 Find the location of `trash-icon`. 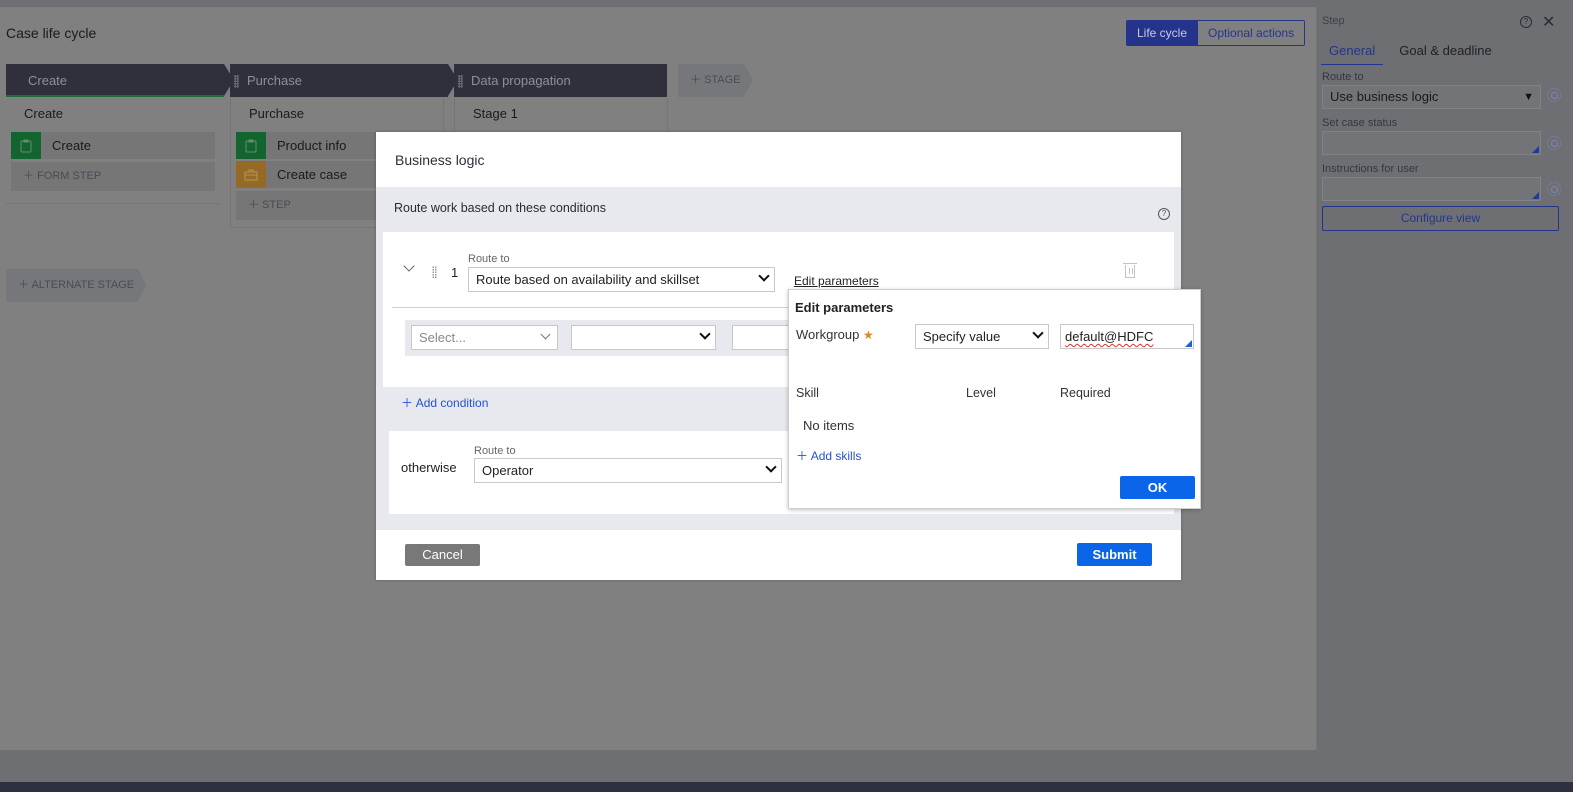

trash-icon is located at coordinates (1130, 270).